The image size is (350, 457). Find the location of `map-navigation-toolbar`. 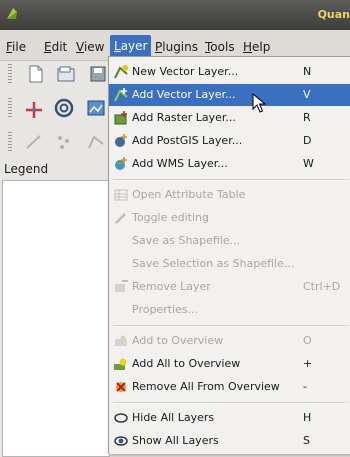

map-navigation-toolbar is located at coordinates (60, 108).